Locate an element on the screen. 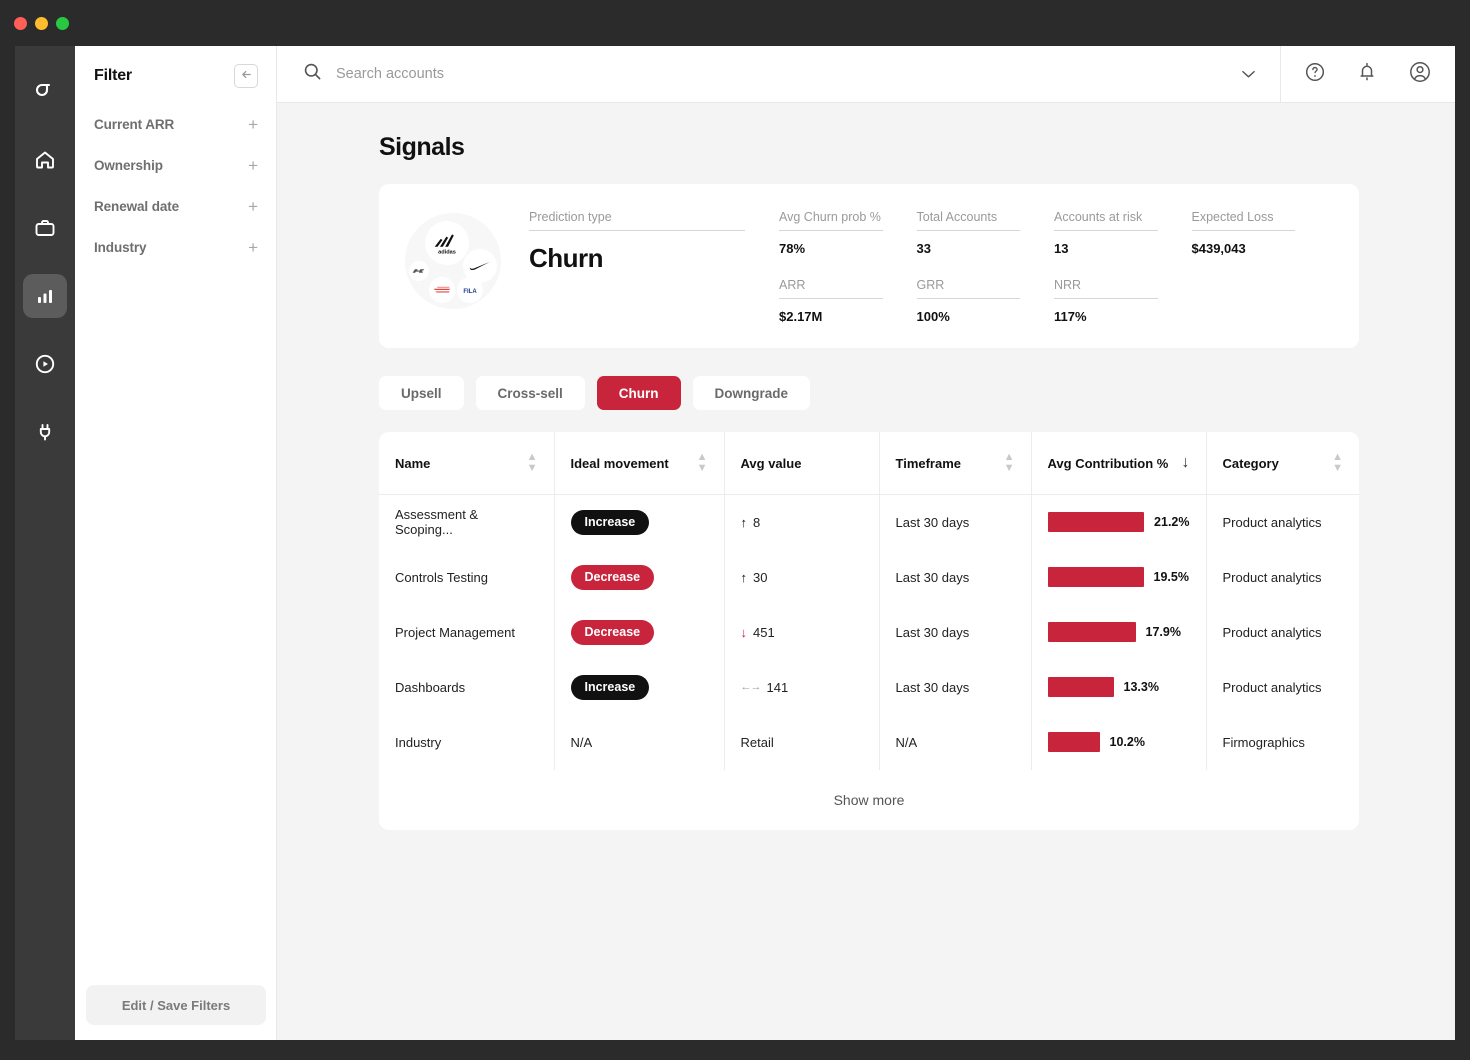 Image resolution: width=1470 pixels, height=1060 pixels. cell-name: Dashboards is located at coordinates (467, 687).